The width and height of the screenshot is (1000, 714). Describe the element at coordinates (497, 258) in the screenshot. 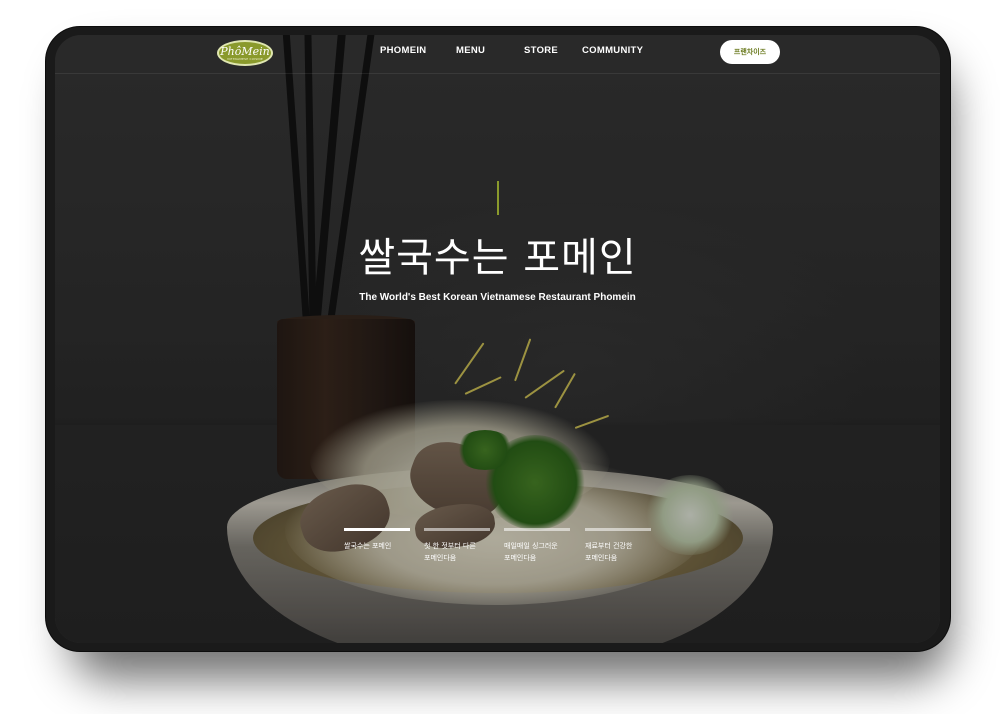

I see `hero-title: 쌀국수는 포메인` at that location.